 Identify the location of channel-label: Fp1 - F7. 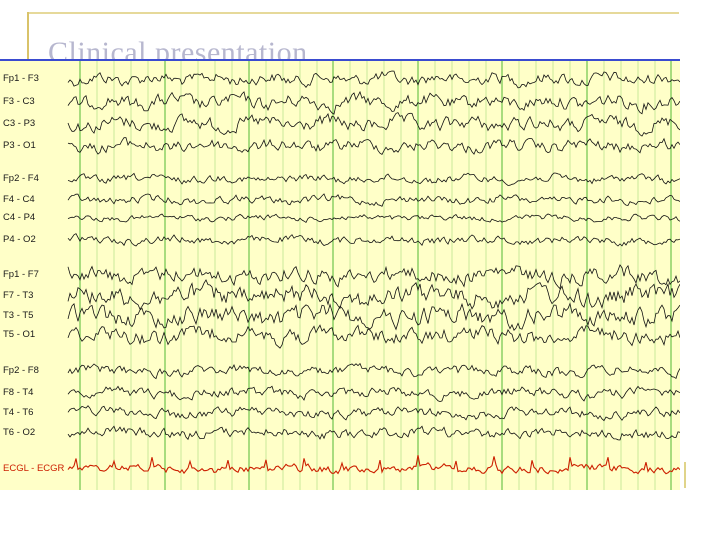
(21, 274).